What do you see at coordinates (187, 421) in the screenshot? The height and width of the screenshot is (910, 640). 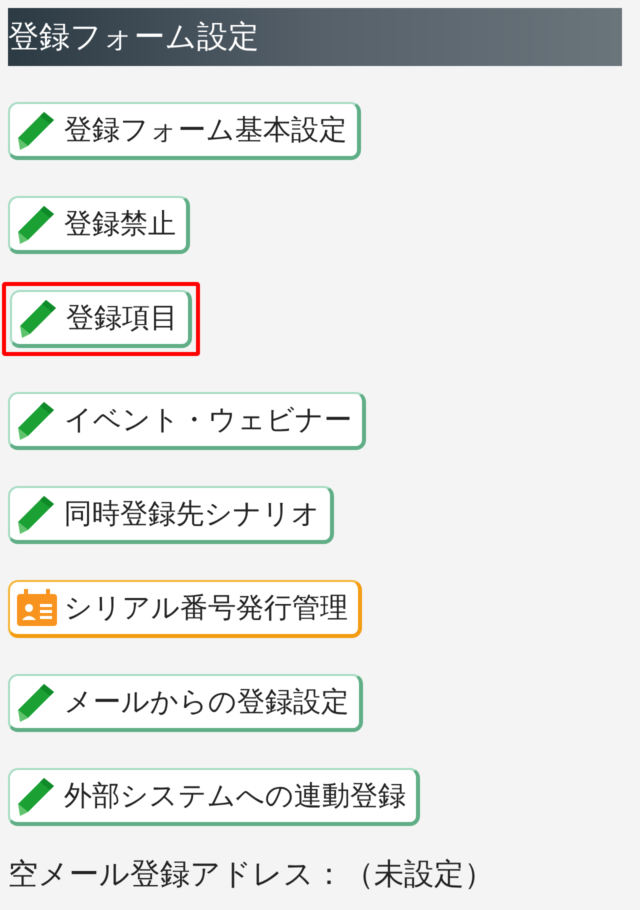 I see `menu-button: イベント・ウェビナー` at bounding box center [187, 421].